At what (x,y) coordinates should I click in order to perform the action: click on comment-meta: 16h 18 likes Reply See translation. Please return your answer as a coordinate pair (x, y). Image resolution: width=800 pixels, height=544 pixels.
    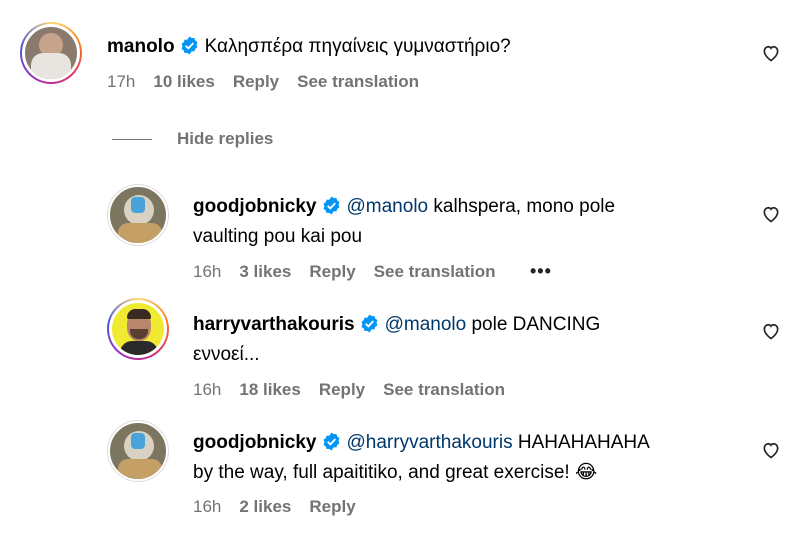
    Looking at the image, I should click on (358, 390).